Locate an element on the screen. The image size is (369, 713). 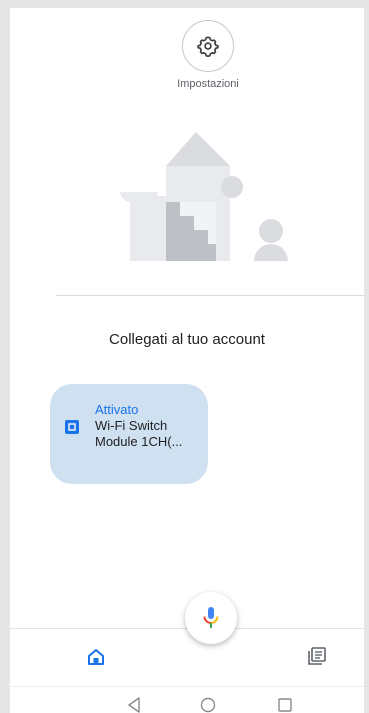
feed-icon is located at coordinates (317, 656).